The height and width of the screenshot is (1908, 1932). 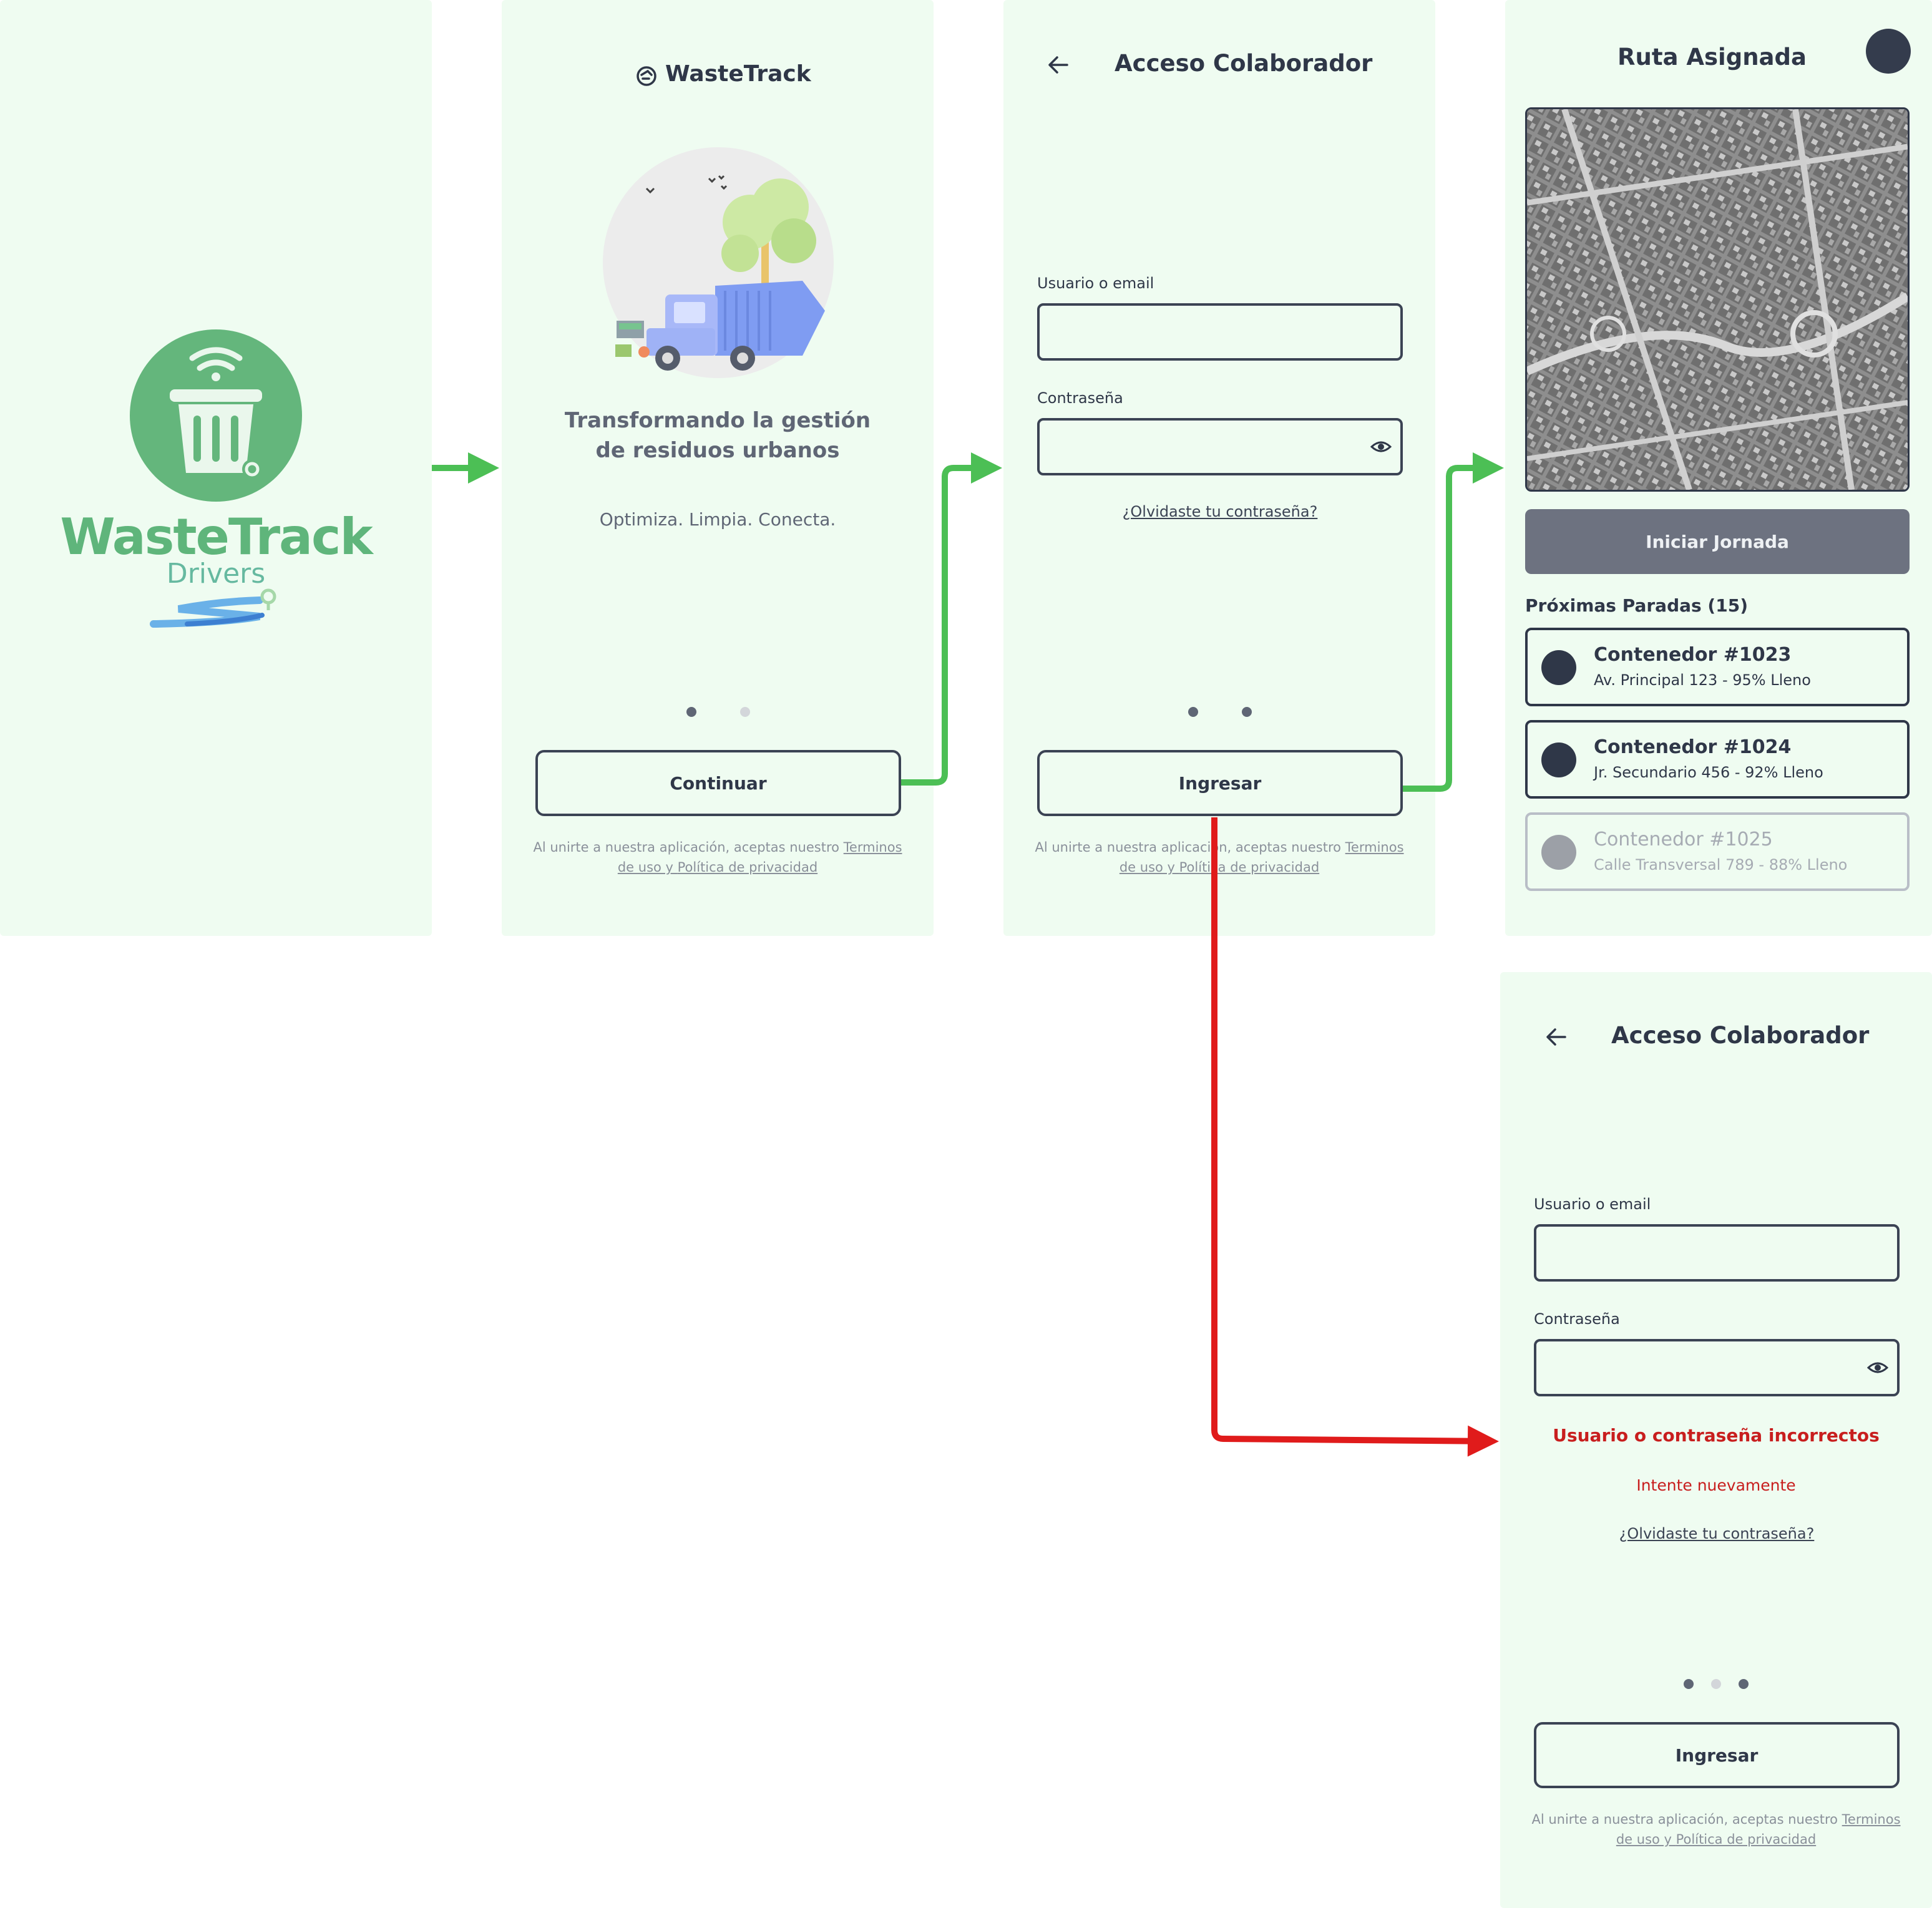 I want to click on flow-arrow-login-to-error, so click(x=1355, y=1137).